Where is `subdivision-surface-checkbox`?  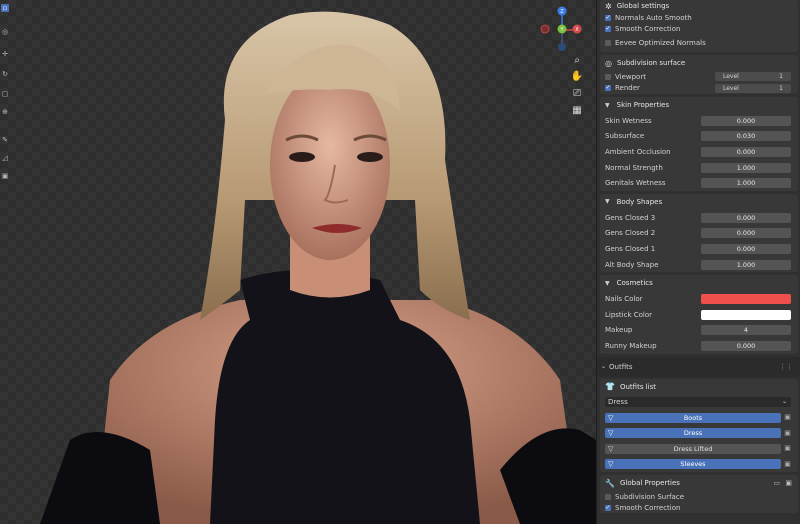
subdivision-surface-checkbox is located at coordinates (608, 496).